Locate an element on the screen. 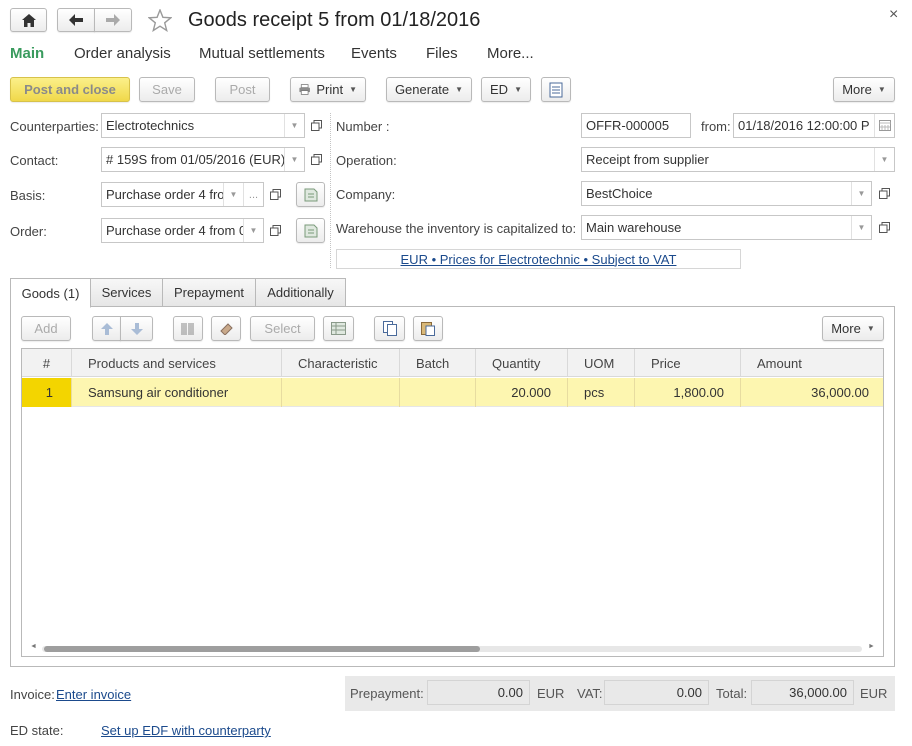 The width and height of the screenshot is (912, 746). report-button is located at coordinates (556, 89).